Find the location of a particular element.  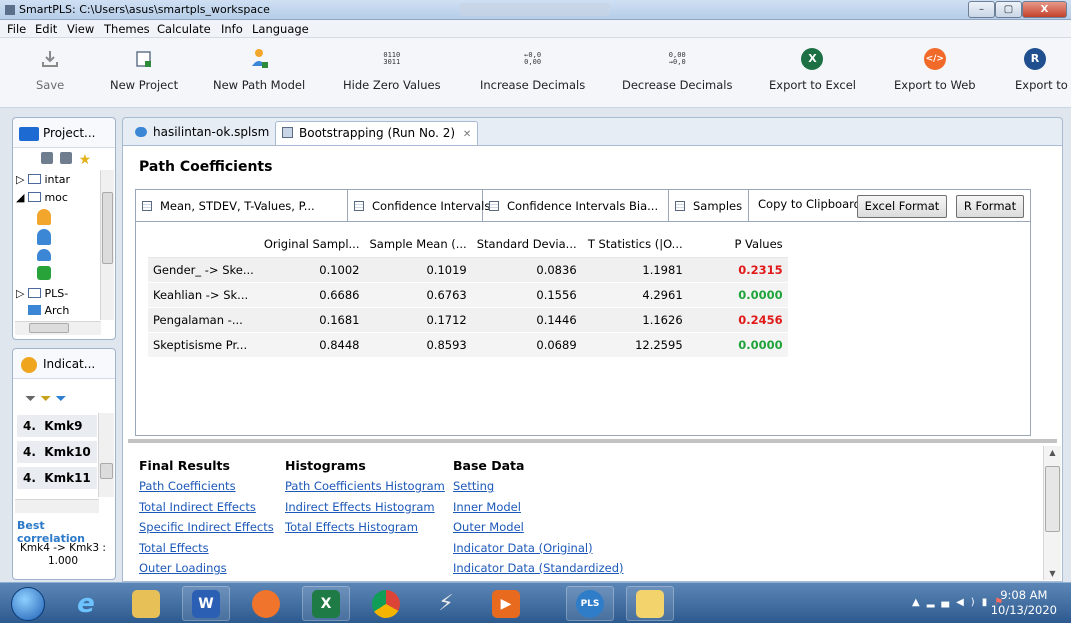

taskbar-chrome is located at coordinates (386, 603).